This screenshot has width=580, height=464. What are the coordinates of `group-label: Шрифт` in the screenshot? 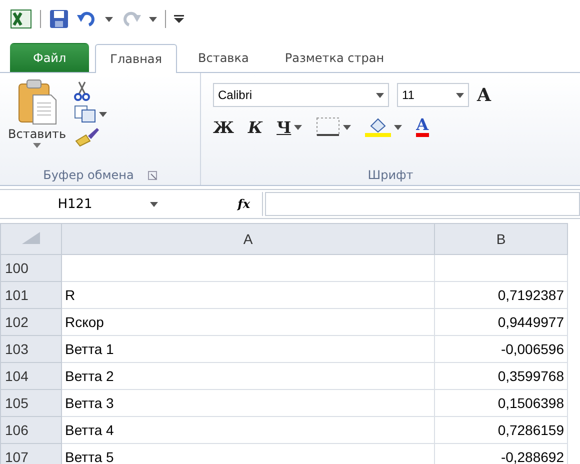 It's located at (391, 175).